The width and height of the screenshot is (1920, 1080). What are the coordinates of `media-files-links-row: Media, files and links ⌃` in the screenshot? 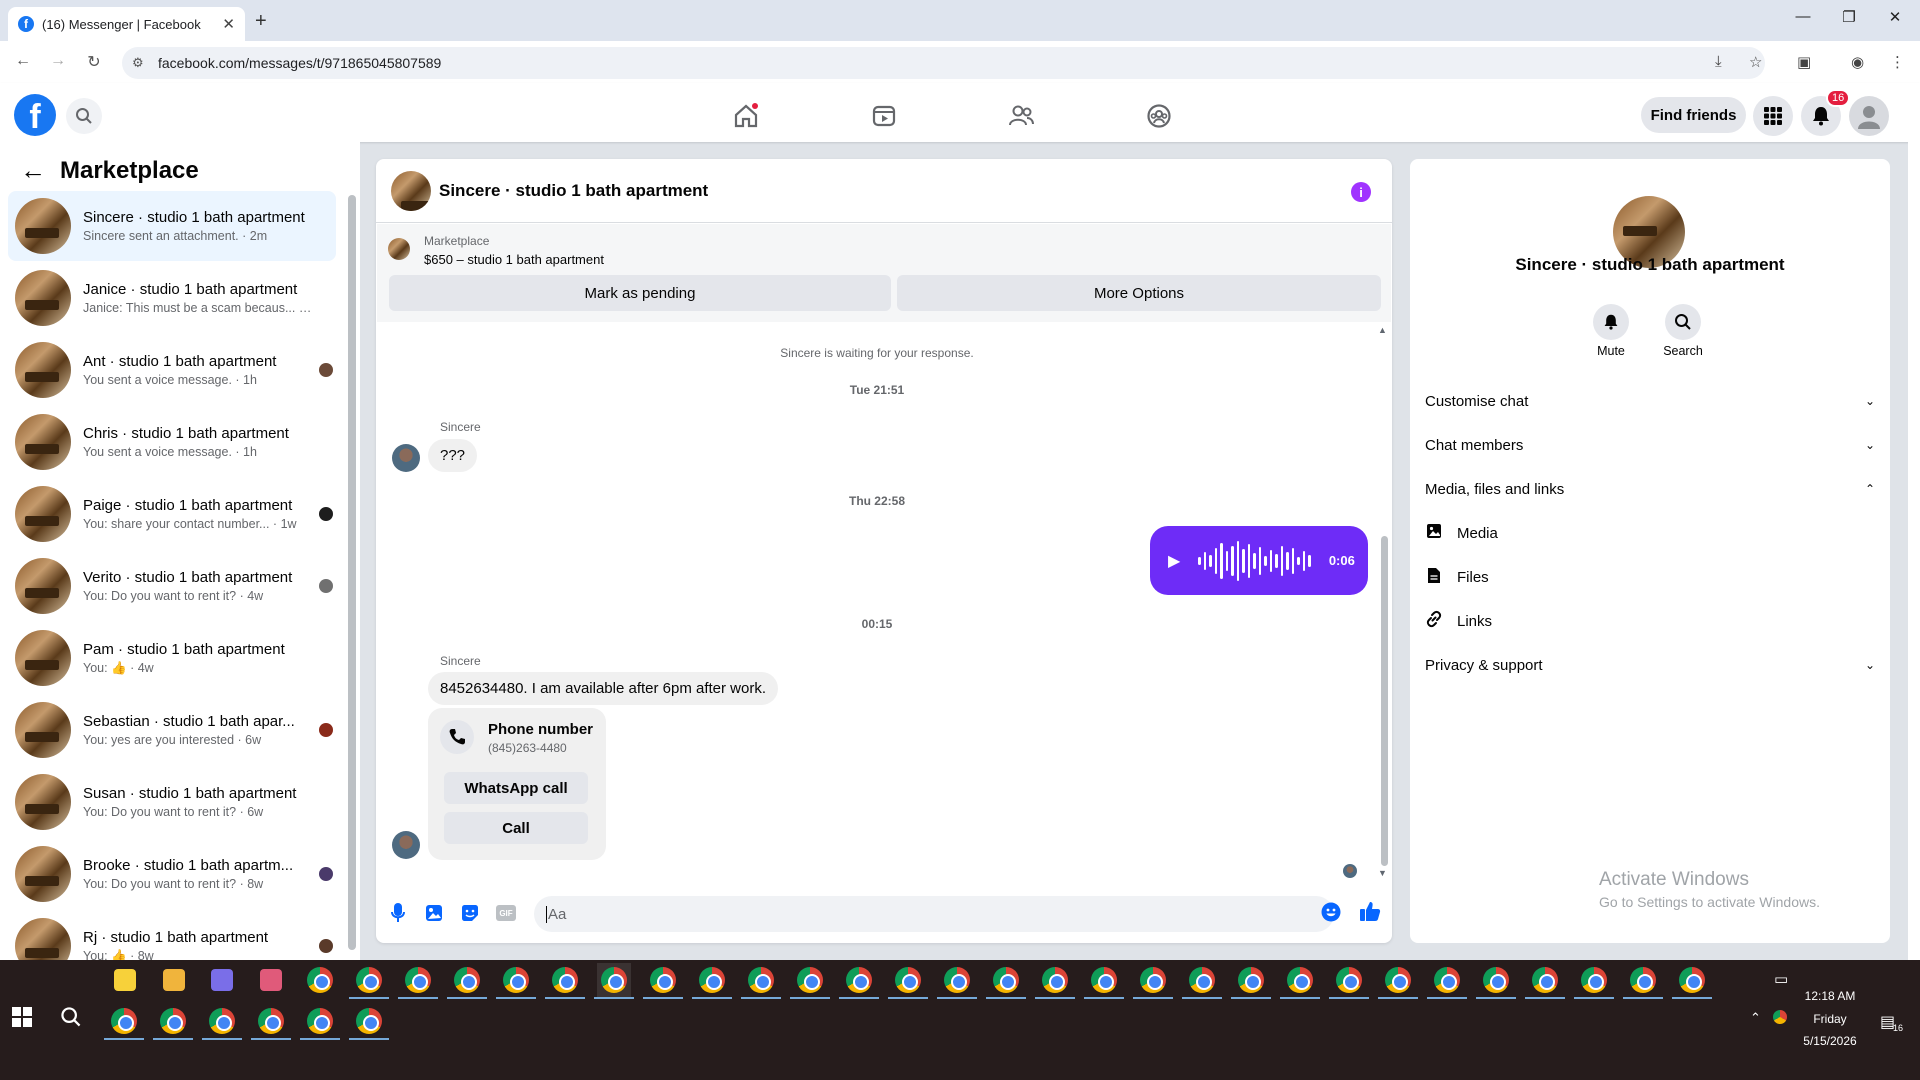 It's located at (1650, 489).